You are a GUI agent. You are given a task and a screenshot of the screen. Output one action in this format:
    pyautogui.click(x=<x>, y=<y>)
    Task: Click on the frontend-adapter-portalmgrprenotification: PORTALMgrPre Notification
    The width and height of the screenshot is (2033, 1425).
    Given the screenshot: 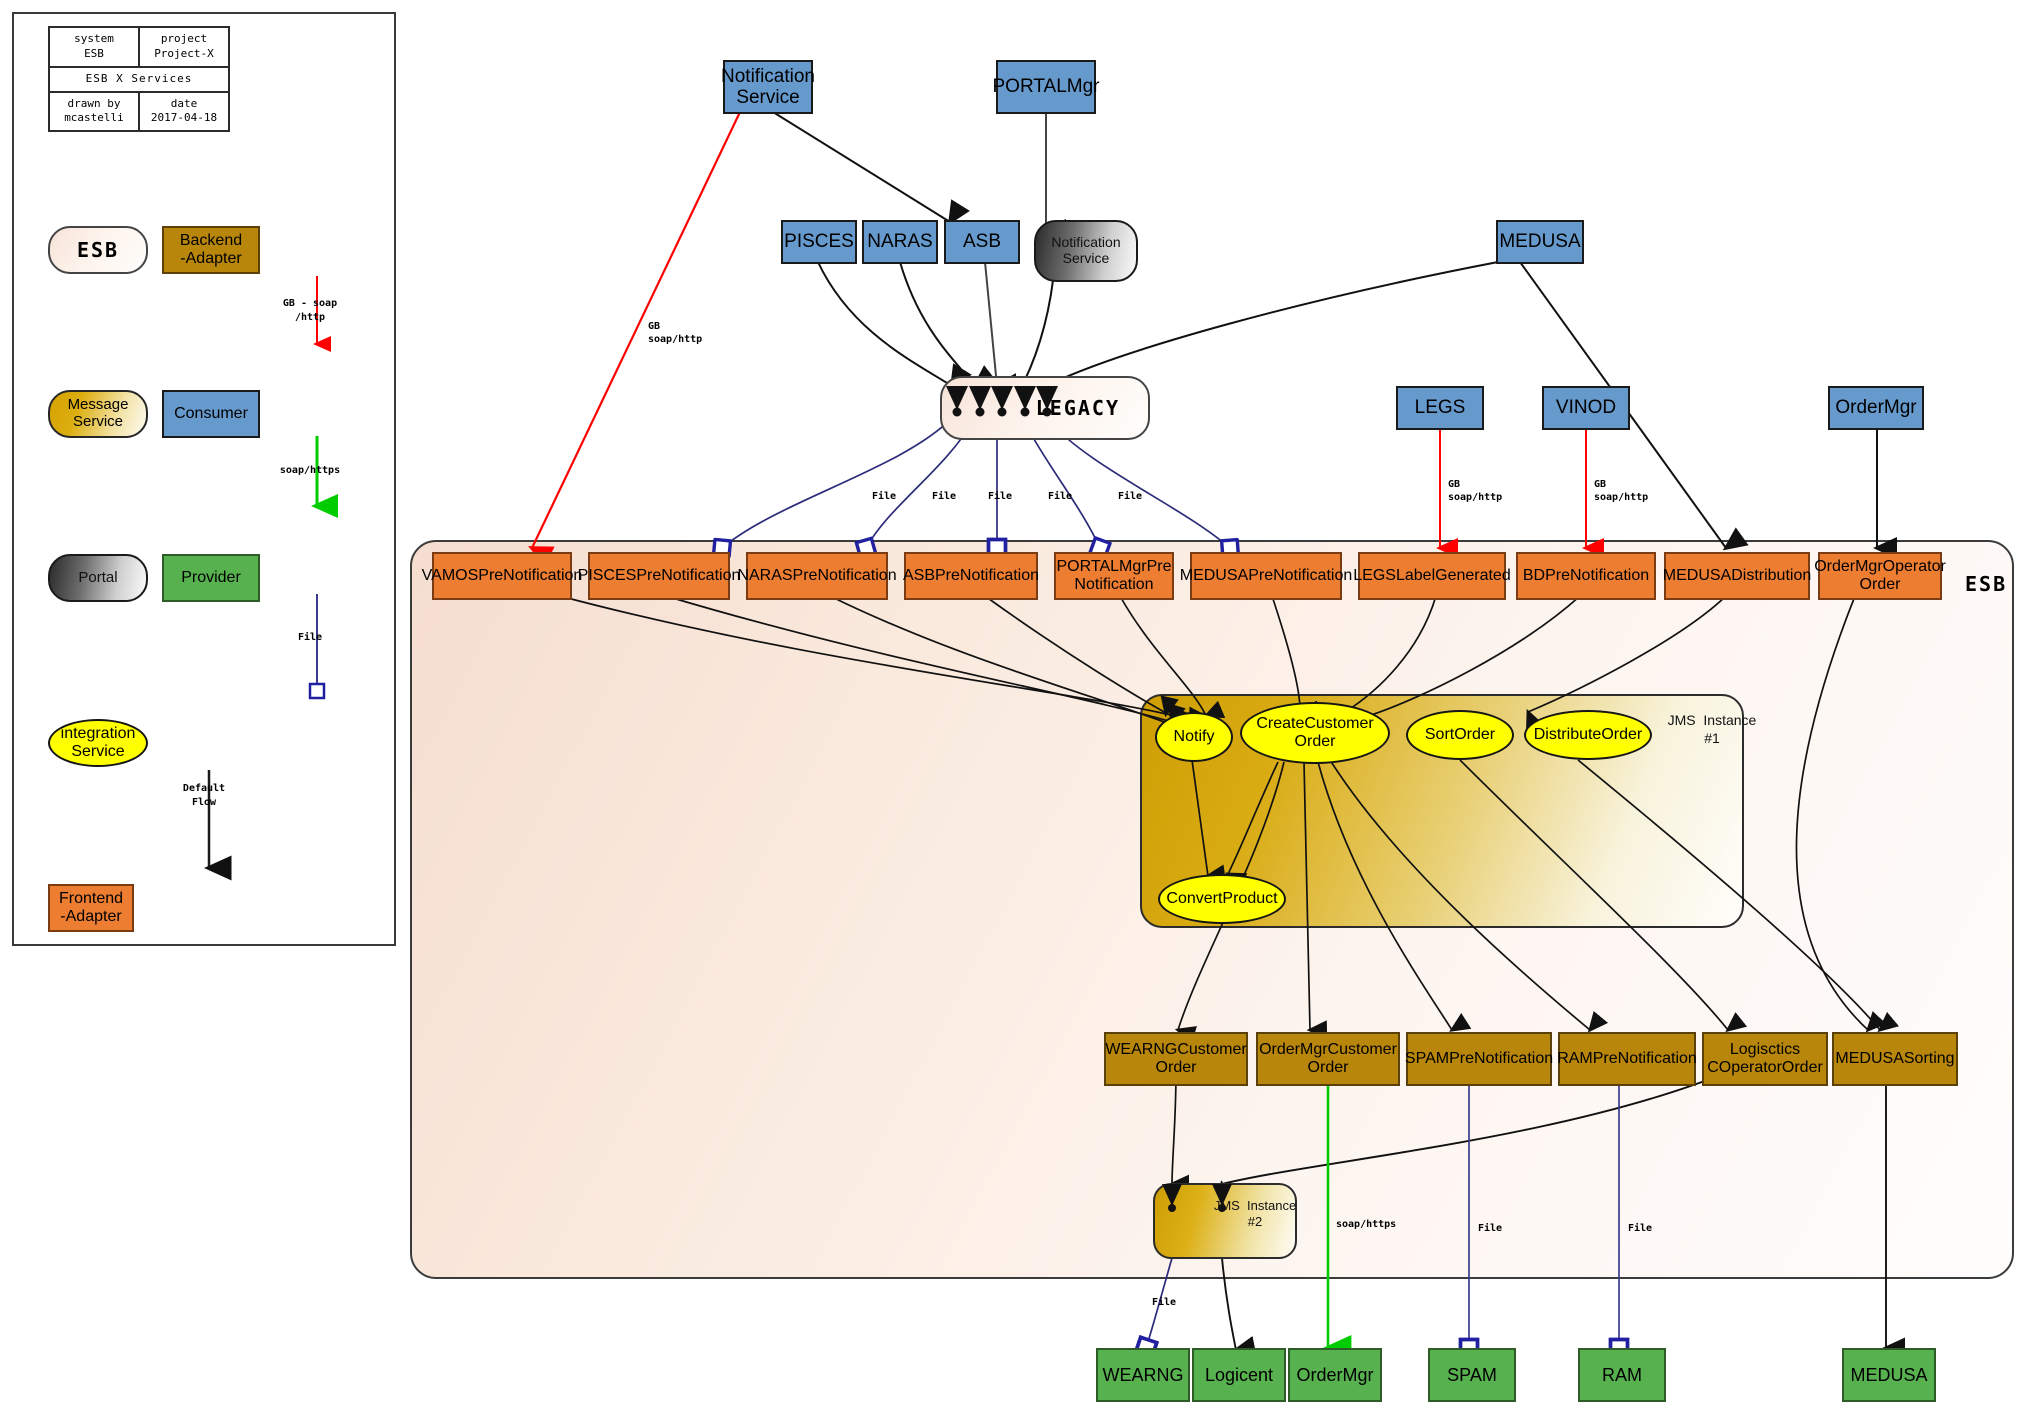 What is the action you would take?
    pyautogui.click(x=1114, y=576)
    